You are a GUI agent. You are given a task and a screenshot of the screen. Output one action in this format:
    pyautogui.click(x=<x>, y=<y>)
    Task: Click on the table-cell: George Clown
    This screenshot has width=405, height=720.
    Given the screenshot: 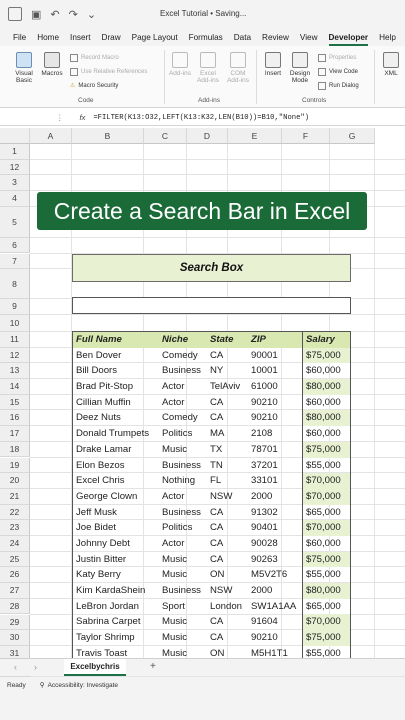 What is the action you would take?
    pyautogui.click(x=116, y=497)
    